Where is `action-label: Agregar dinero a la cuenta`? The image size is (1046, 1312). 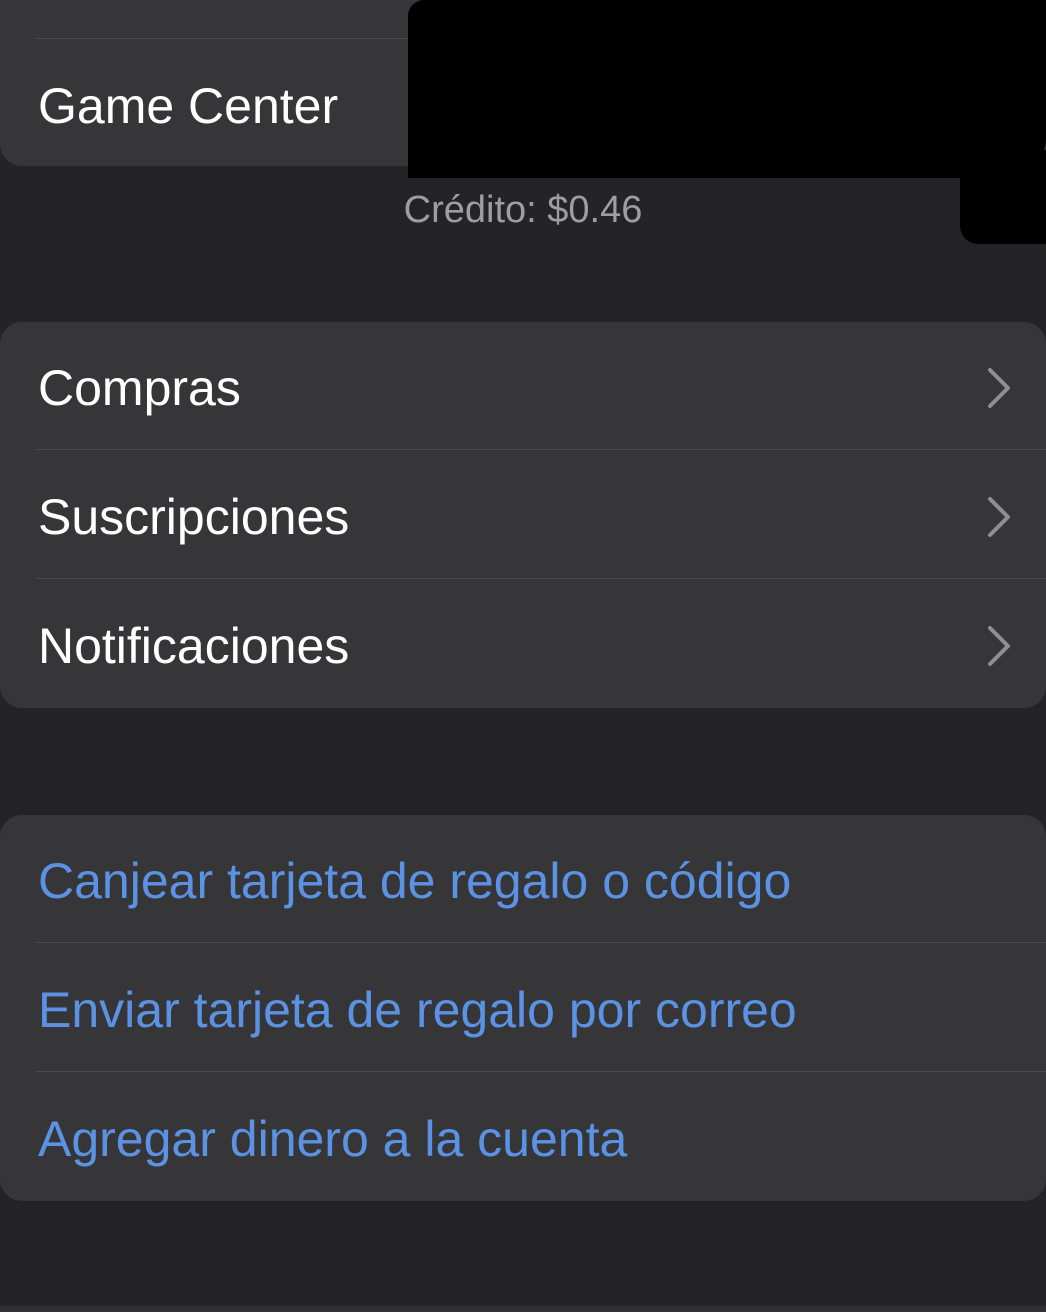
action-label: Agregar dinero a la cuenta is located at coordinates (333, 1139).